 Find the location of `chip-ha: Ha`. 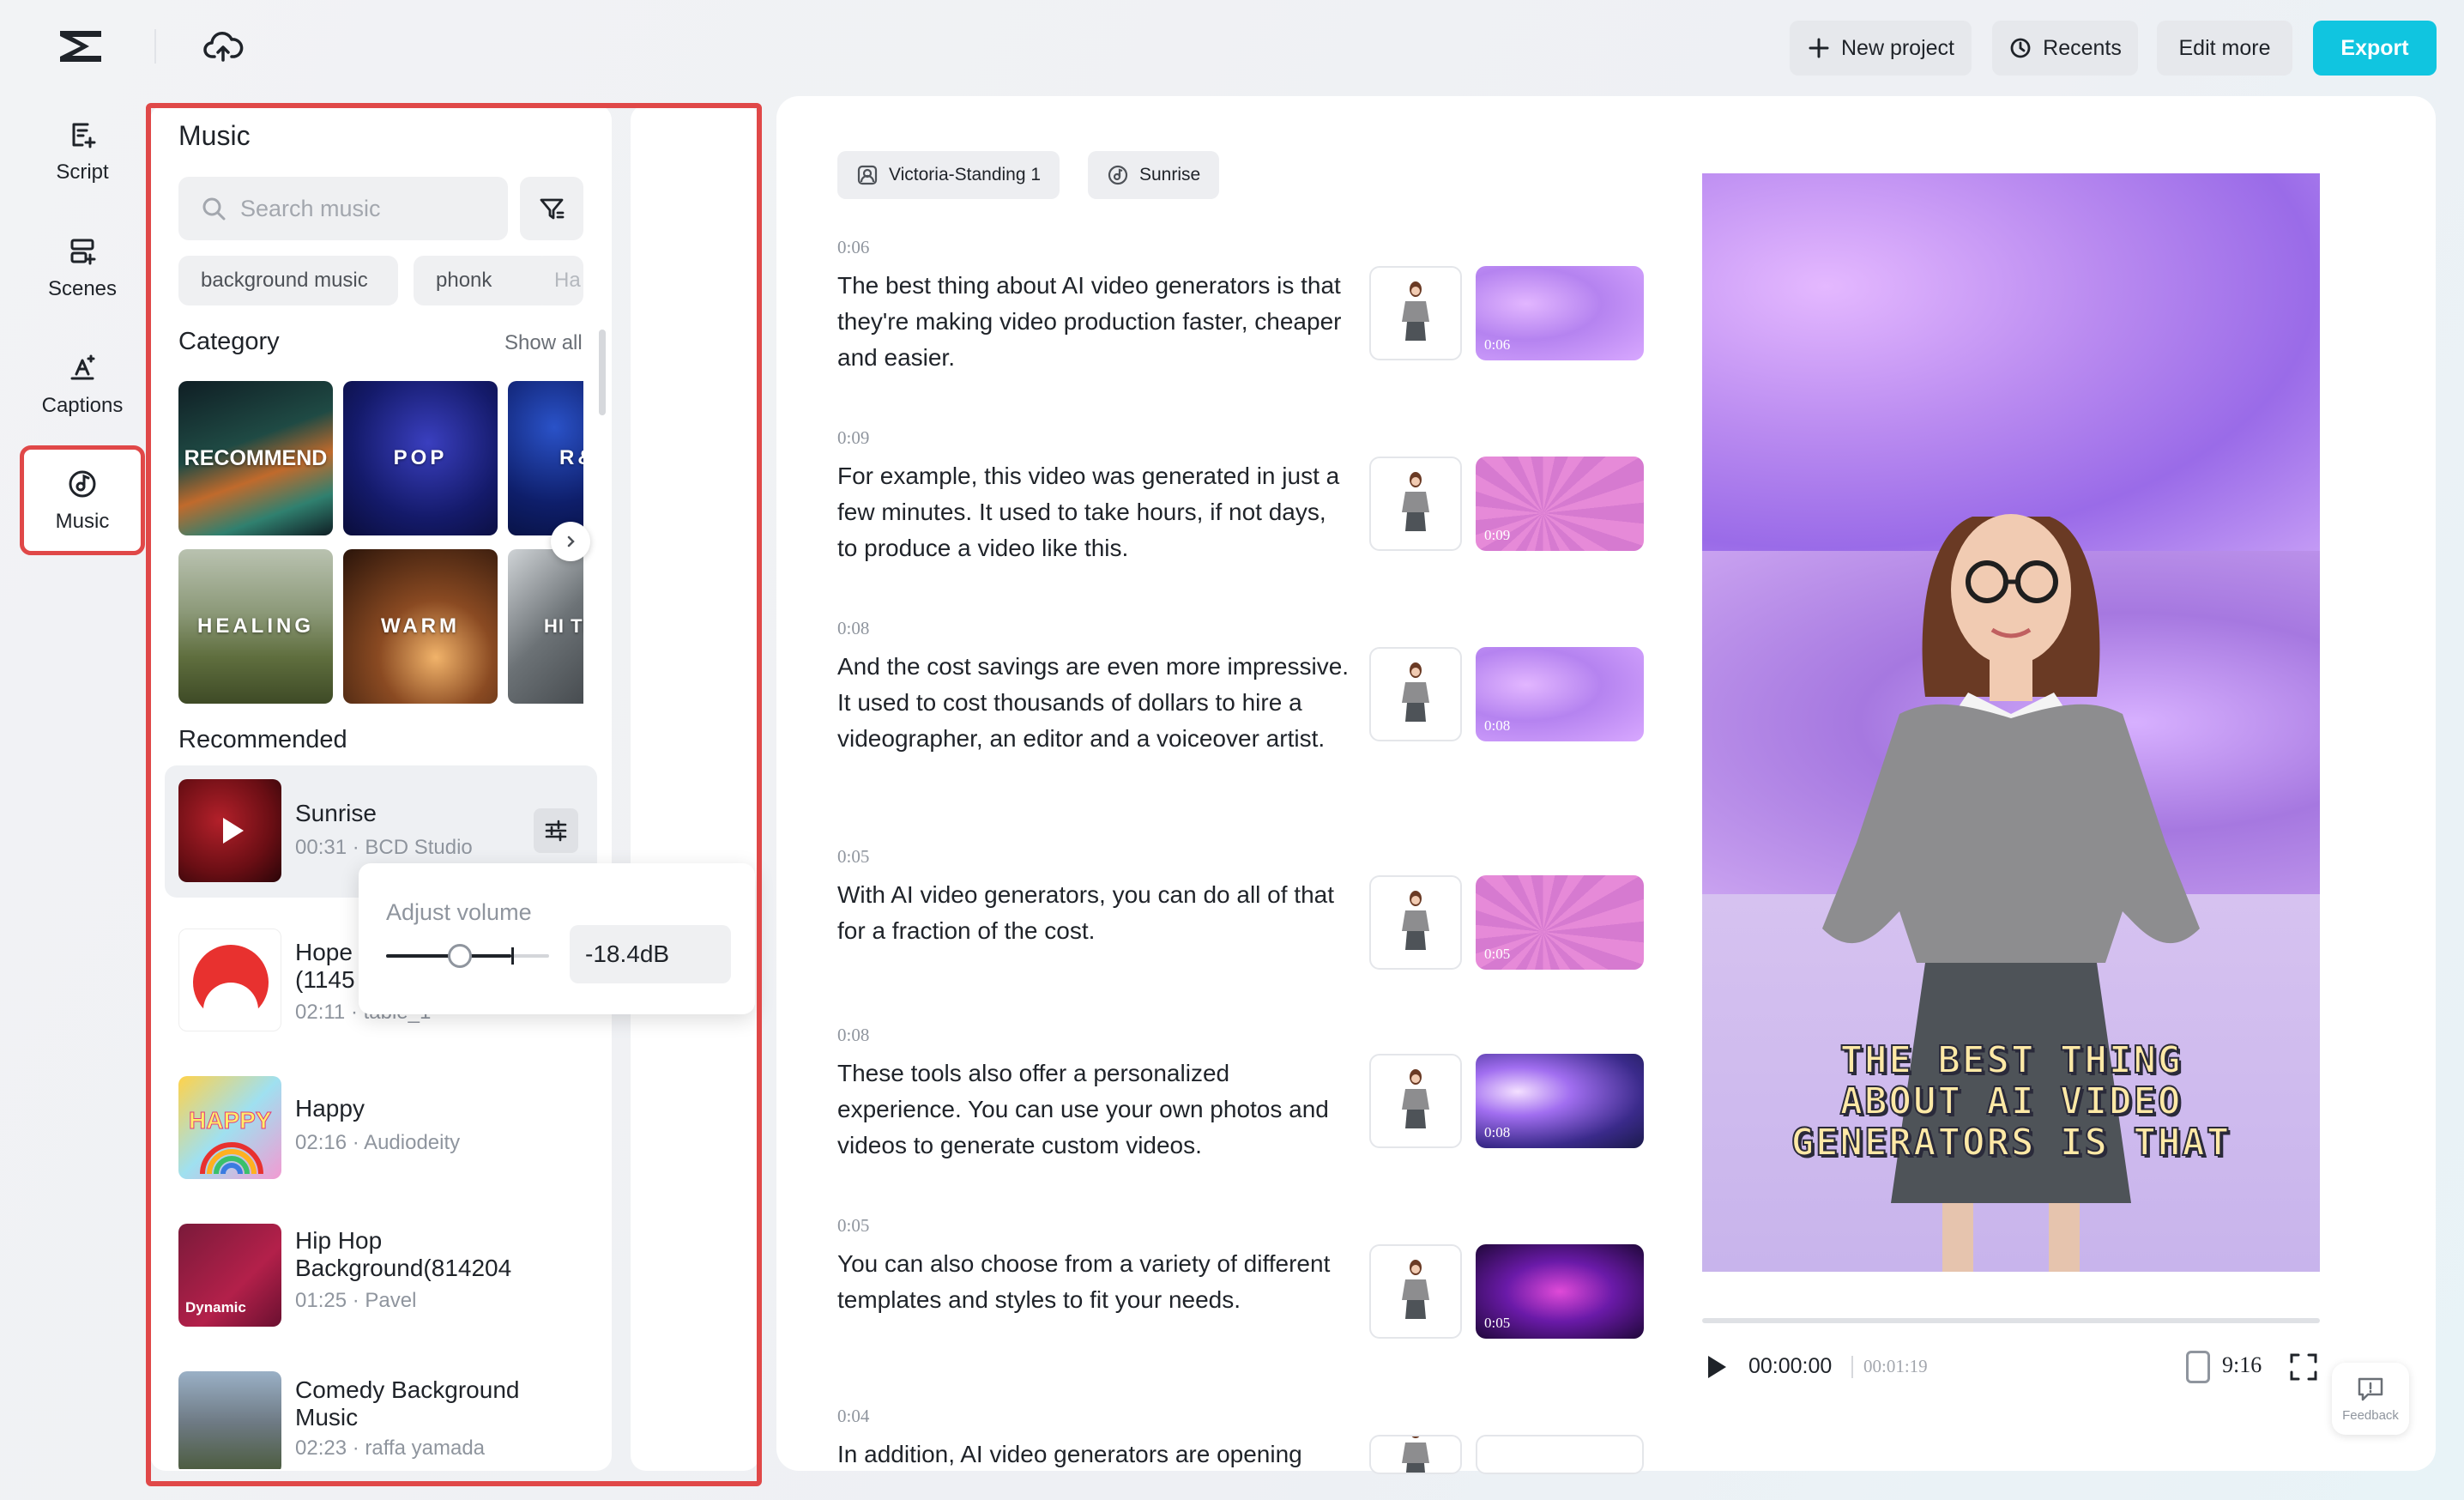

chip-ha: Ha is located at coordinates (558, 280).